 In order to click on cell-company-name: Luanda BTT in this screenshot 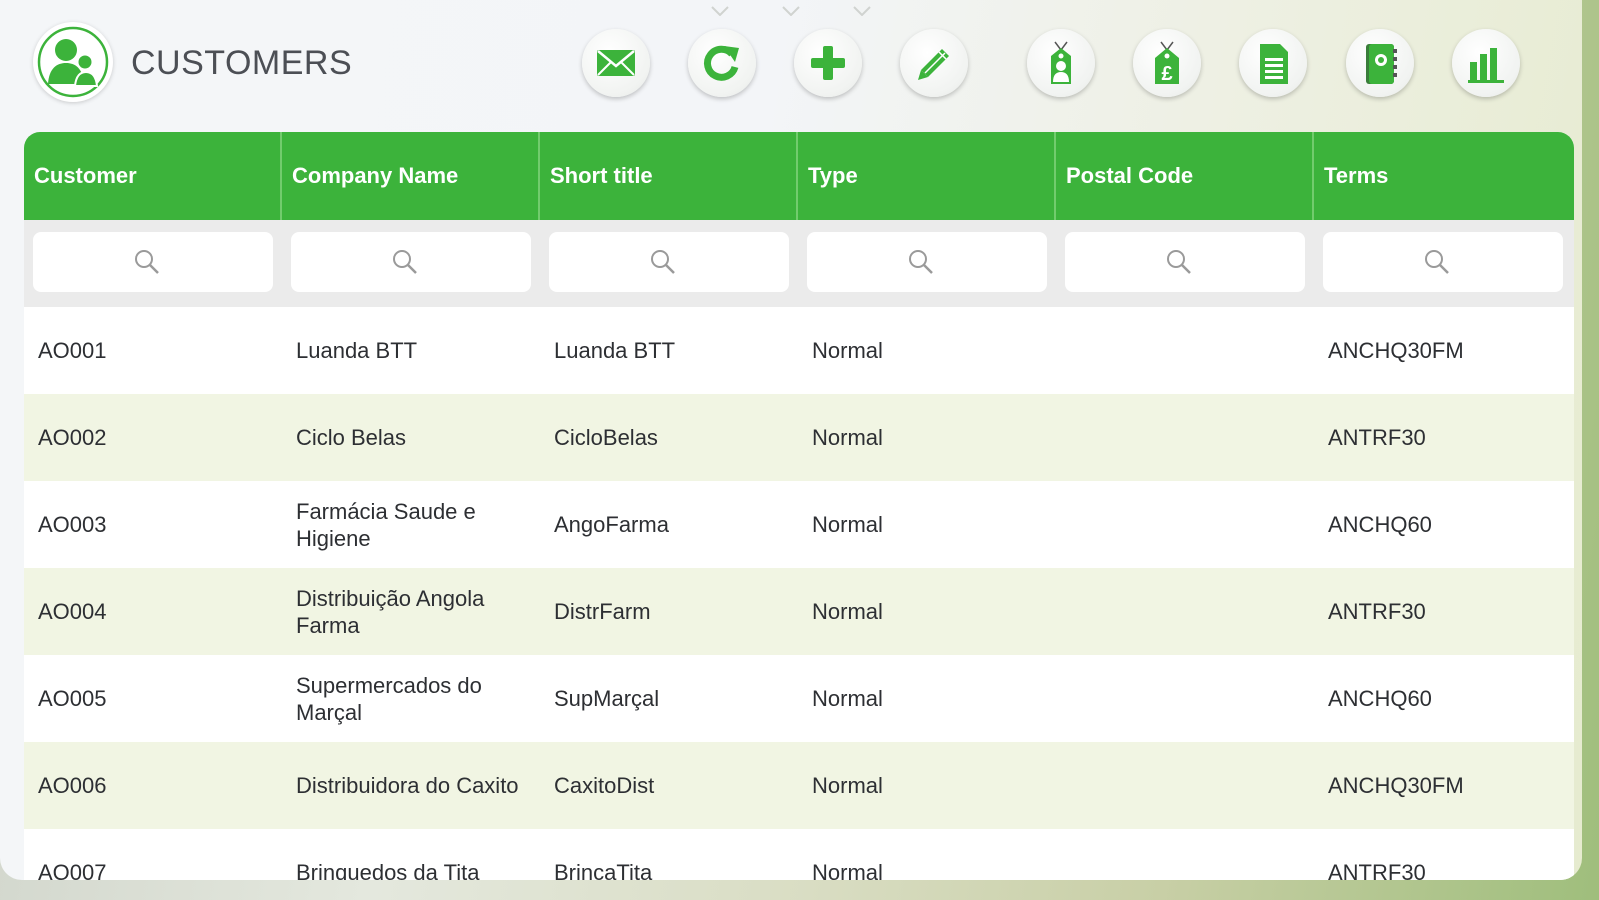, I will do `click(357, 350)`.